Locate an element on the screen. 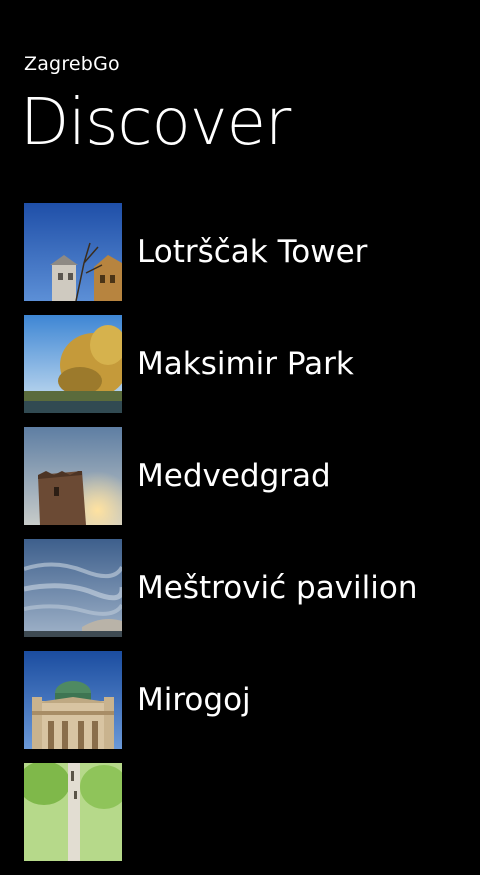 Image resolution: width=480 pixels, height=875 pixels. list-item: Maksimir Park is located at coordinates (252, 364).